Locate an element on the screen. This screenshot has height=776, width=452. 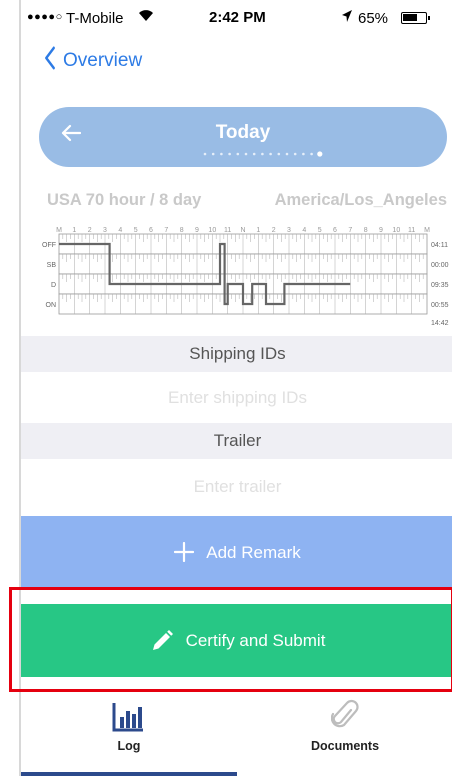
back-button-label: Overview is located at coordinates (103, 60).